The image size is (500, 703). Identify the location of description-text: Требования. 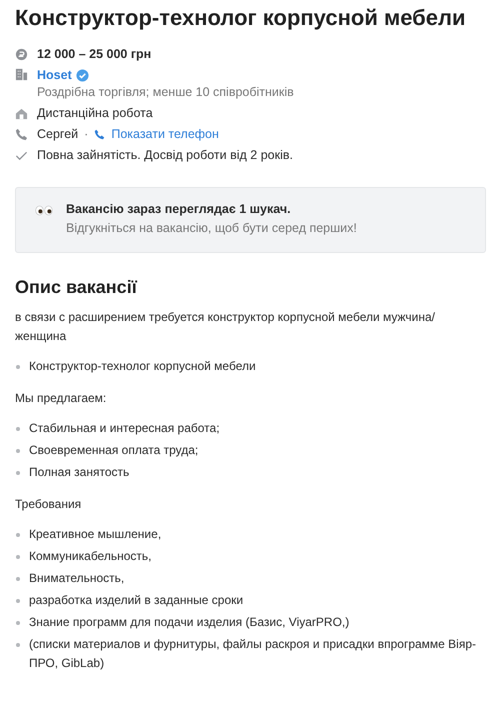
(48, 504).